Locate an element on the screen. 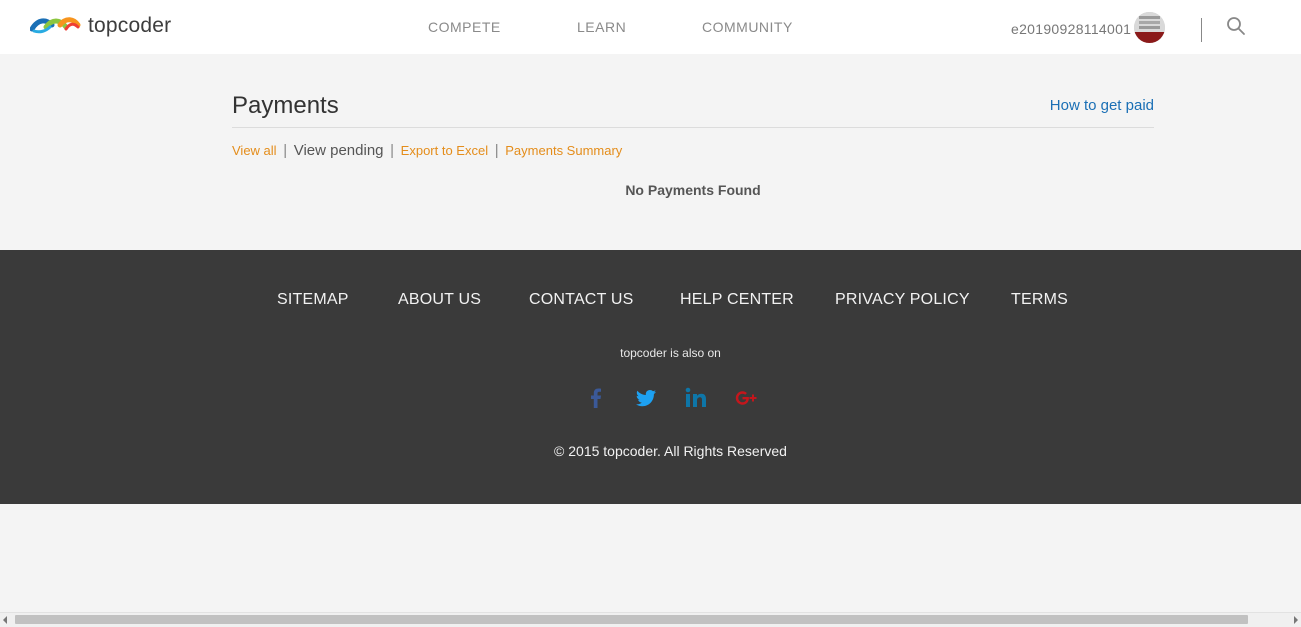 The image size is (1301, 627). page-title: Payments is located at coordinates (285, 105).